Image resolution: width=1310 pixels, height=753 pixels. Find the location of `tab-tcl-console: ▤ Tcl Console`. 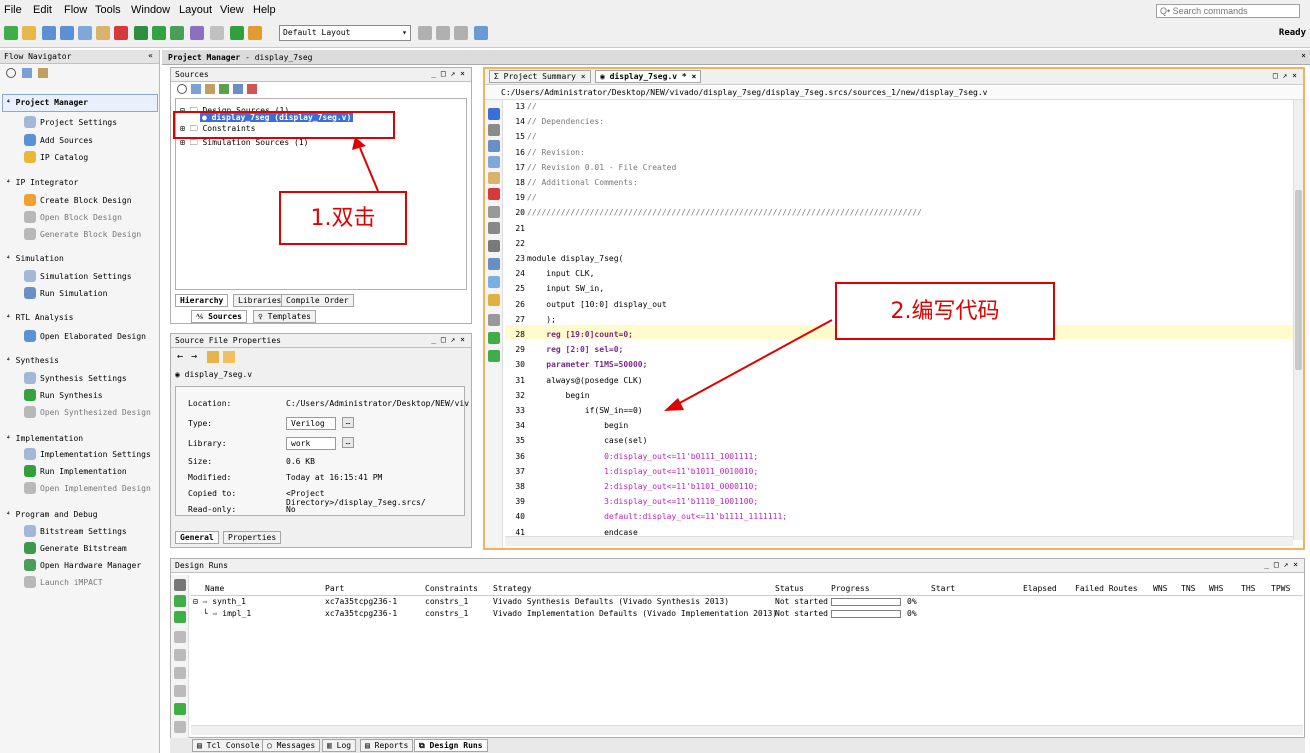

tab-tcl-console: ▤ Tcl Console is located at coordinates (228, 745).